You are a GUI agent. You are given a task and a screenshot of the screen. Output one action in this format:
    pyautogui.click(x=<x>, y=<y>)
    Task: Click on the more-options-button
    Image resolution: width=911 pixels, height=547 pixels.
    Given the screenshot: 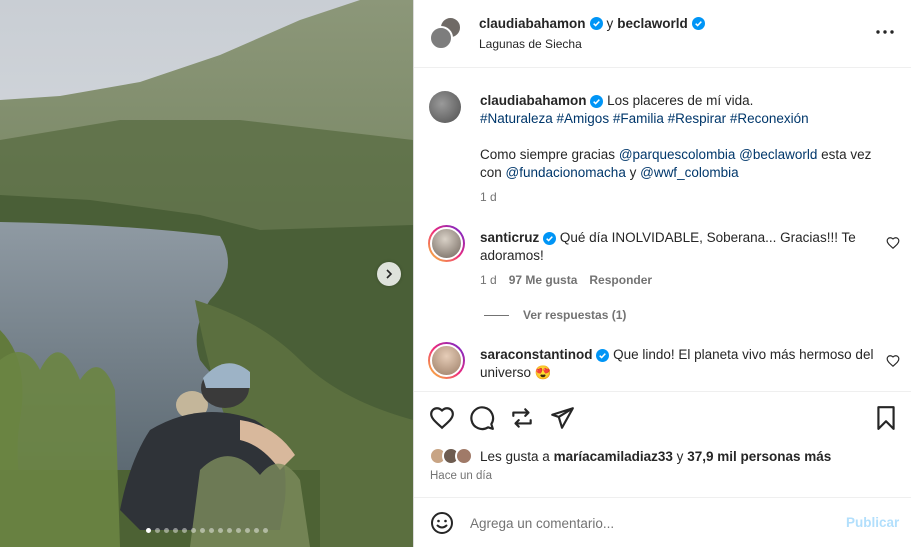 What is the action you would take?
    pyautogui.click(x=885, y=32)
    